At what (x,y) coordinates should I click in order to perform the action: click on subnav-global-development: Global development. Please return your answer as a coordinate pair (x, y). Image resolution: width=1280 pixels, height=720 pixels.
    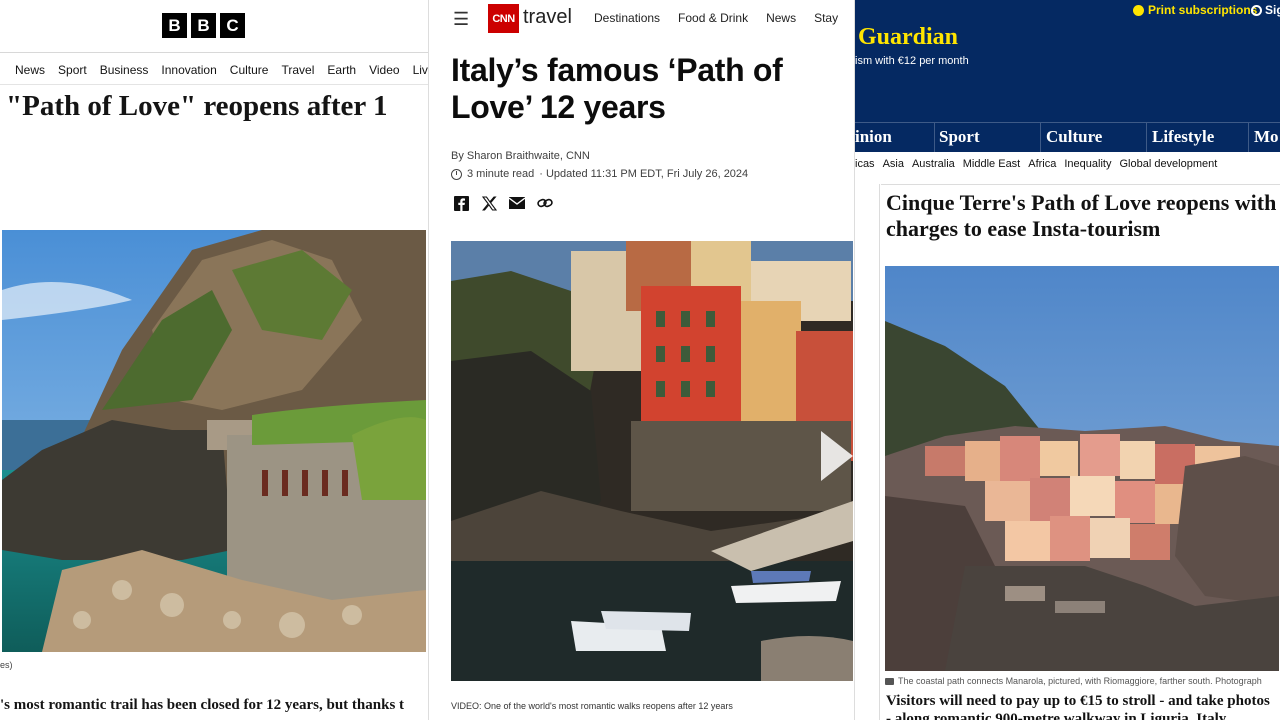
    Looking at the image, I should click on (1168, 164).